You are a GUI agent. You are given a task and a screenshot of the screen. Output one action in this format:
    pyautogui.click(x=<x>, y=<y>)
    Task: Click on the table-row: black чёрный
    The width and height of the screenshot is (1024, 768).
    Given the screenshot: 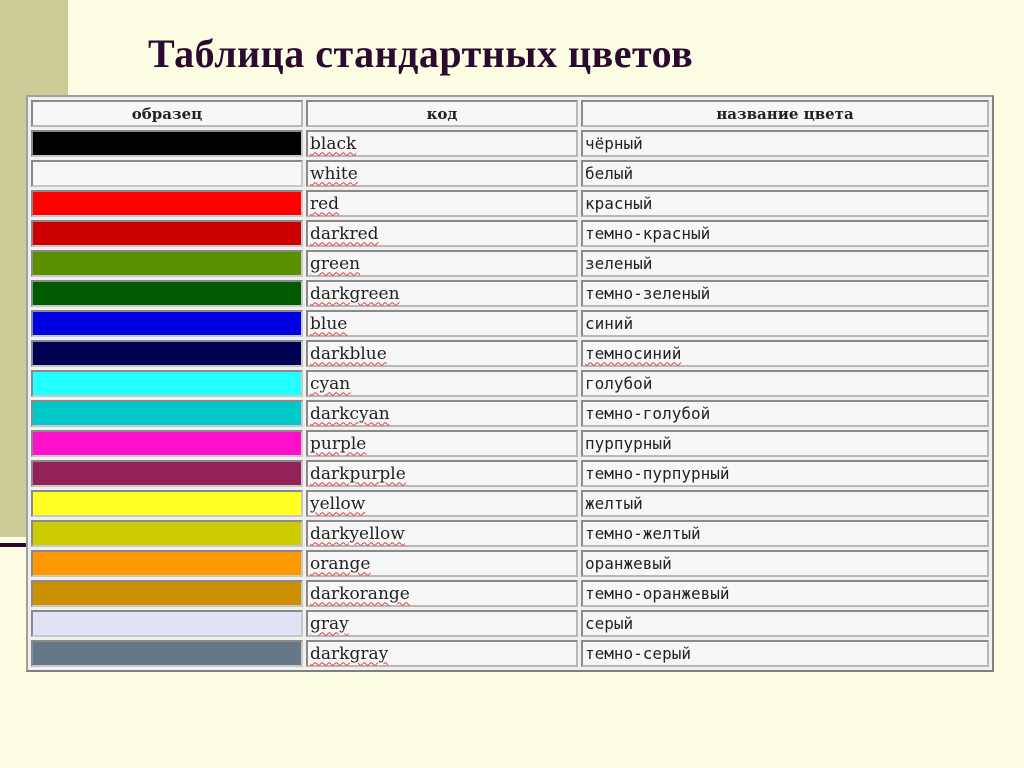 What is the action you would take?
    pyautogui.click(x=510, y=143)
    